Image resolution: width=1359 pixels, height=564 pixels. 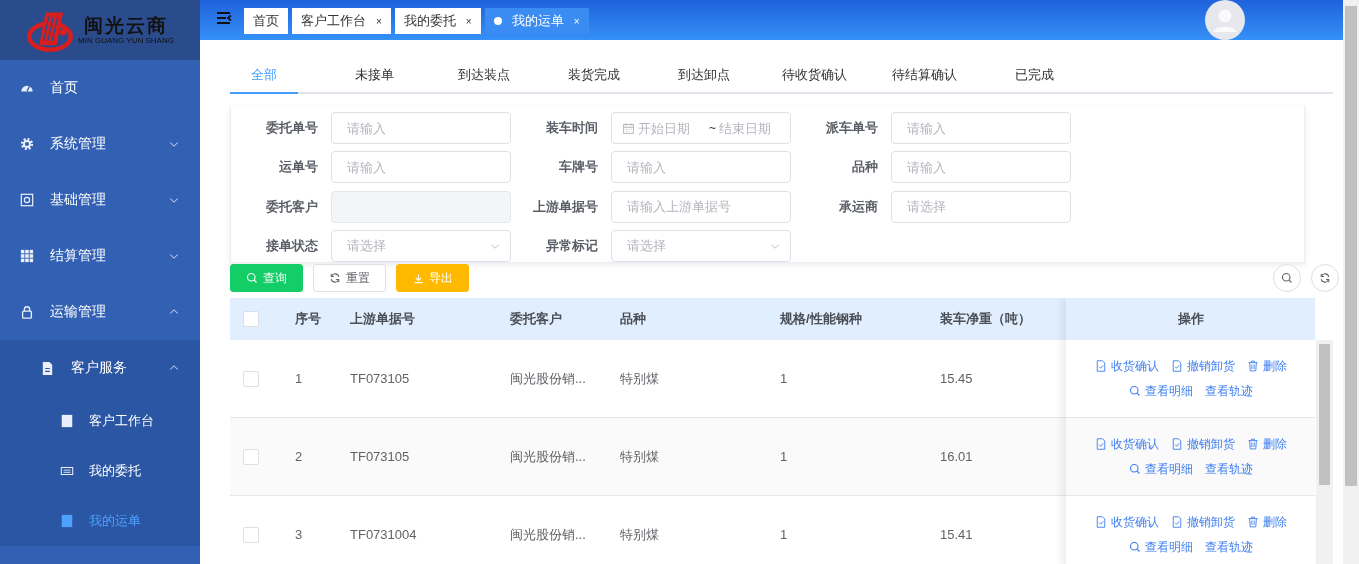 What do you see at coordinates (981, 206) in the screenshot?
I see `text-field: 请选择` at bounding box center [981, 206].